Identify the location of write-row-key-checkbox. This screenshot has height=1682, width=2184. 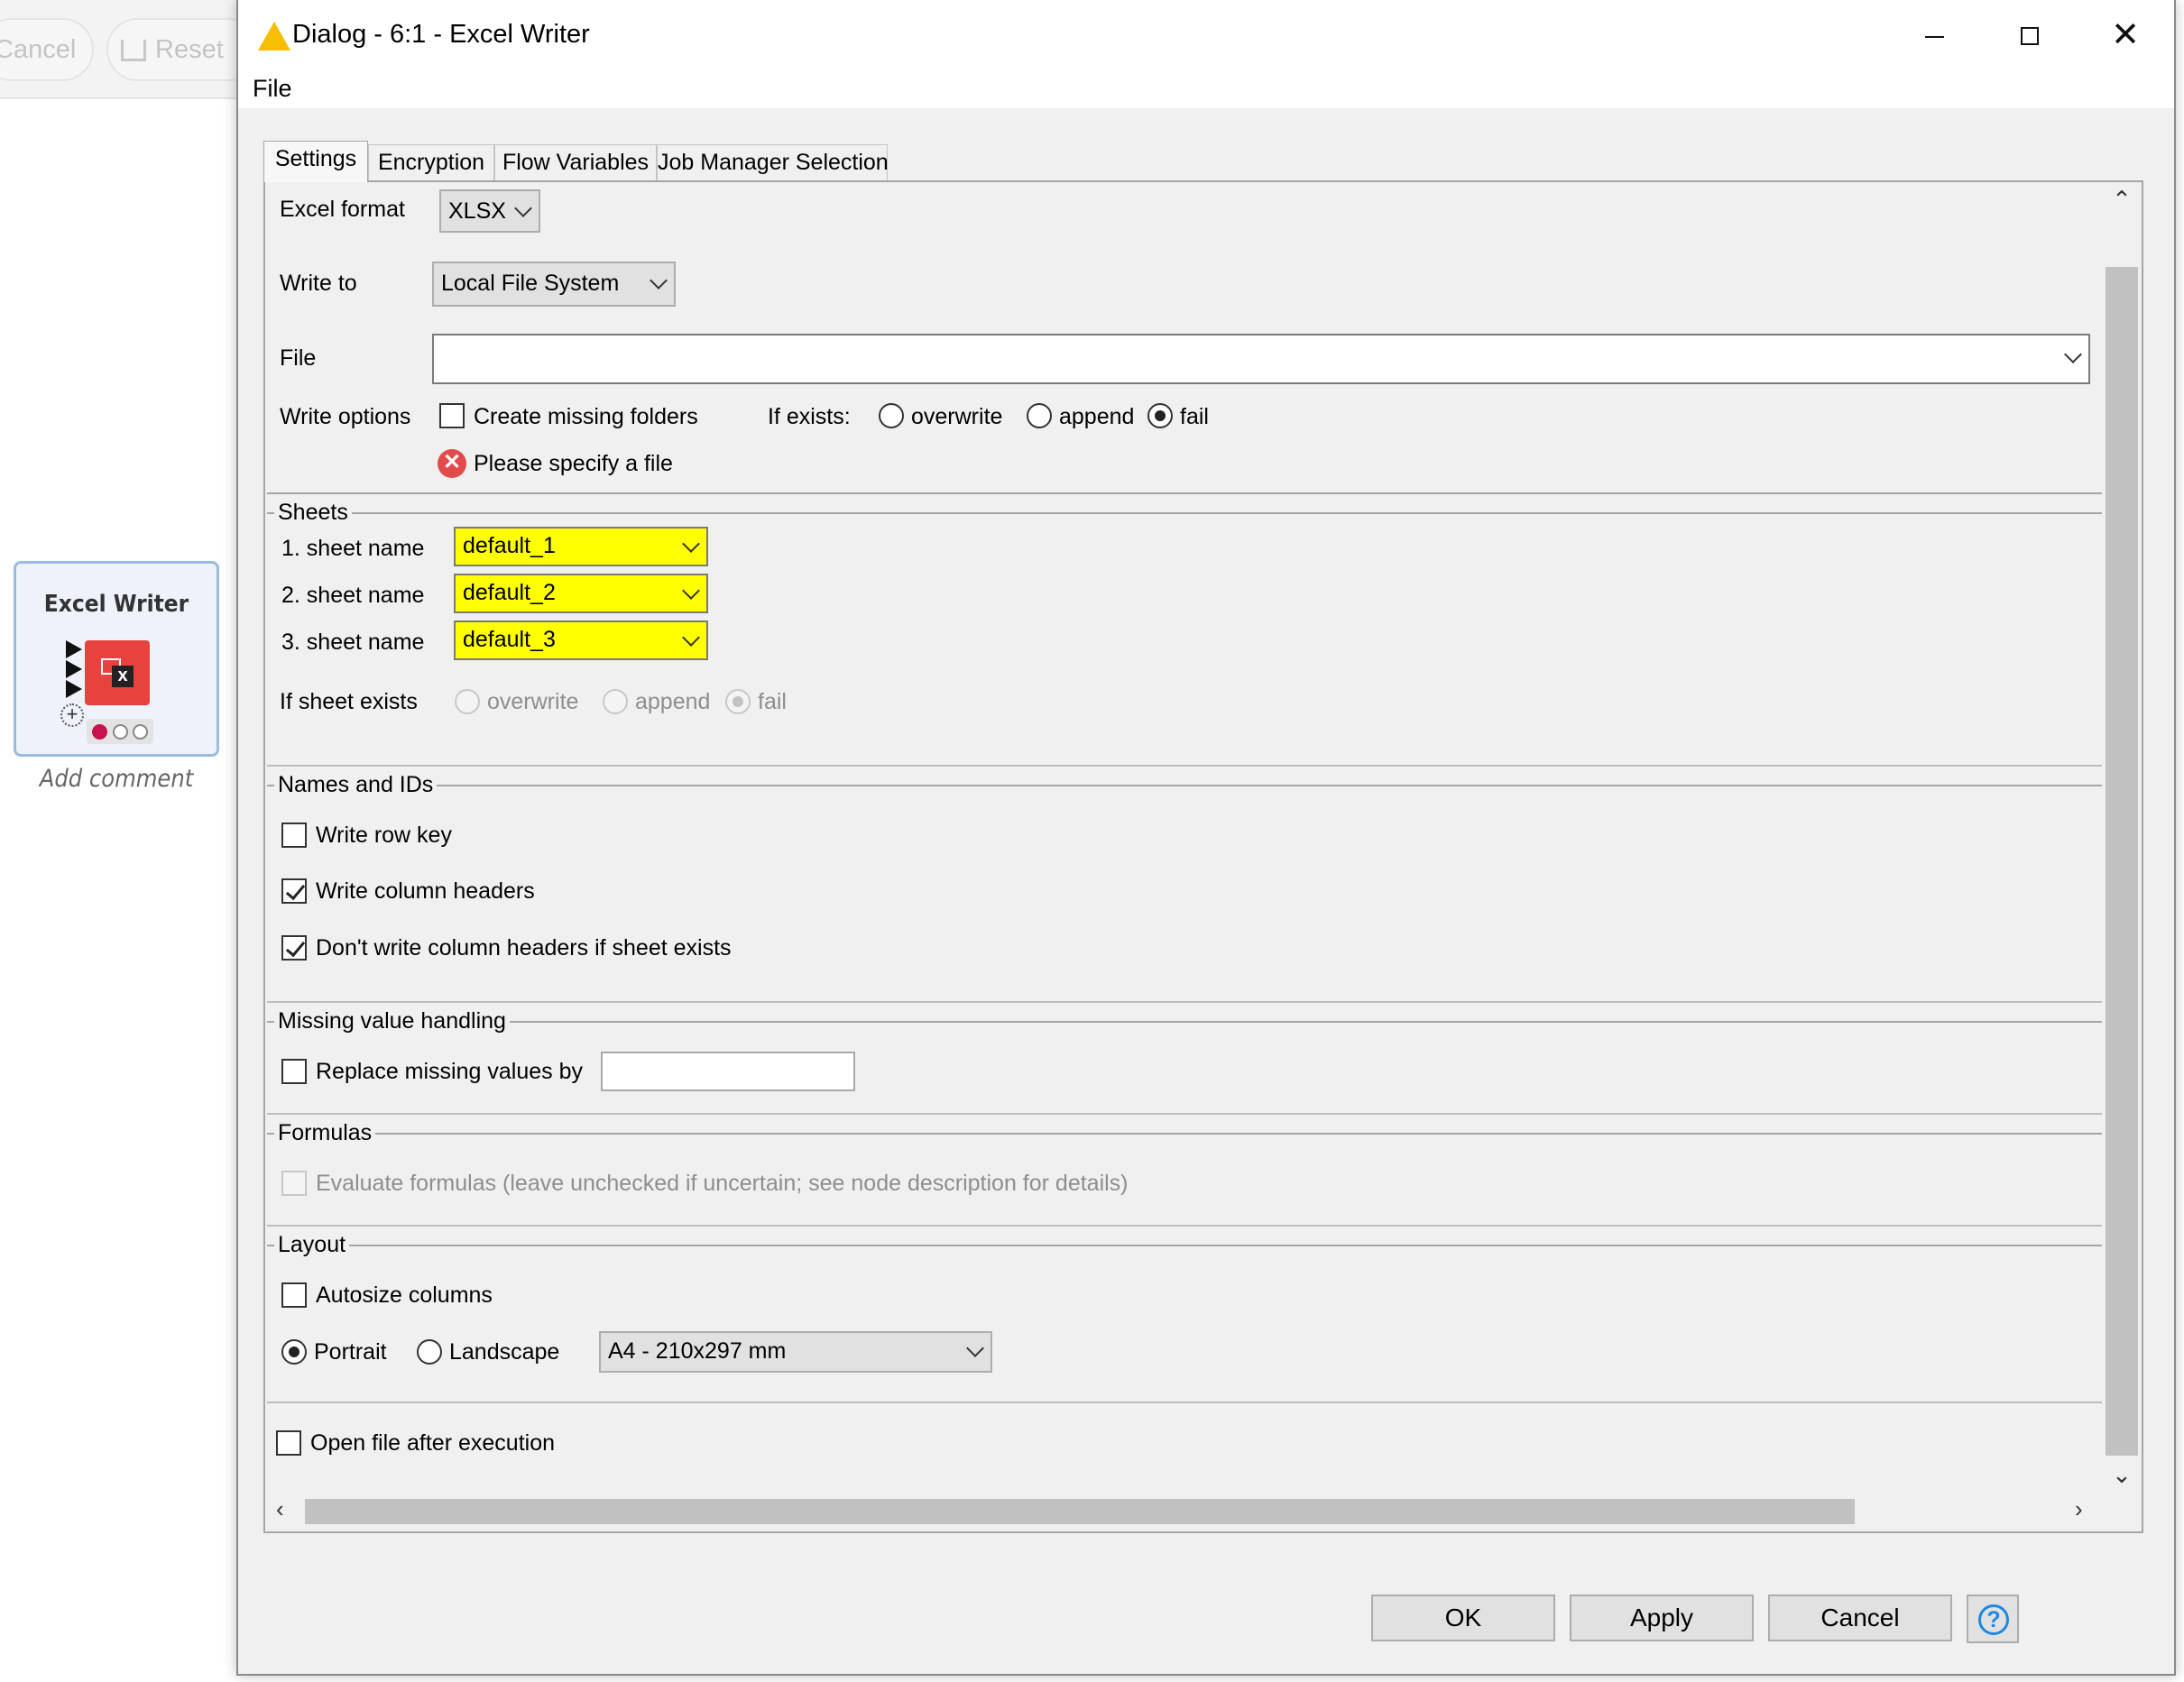
(294, 835).